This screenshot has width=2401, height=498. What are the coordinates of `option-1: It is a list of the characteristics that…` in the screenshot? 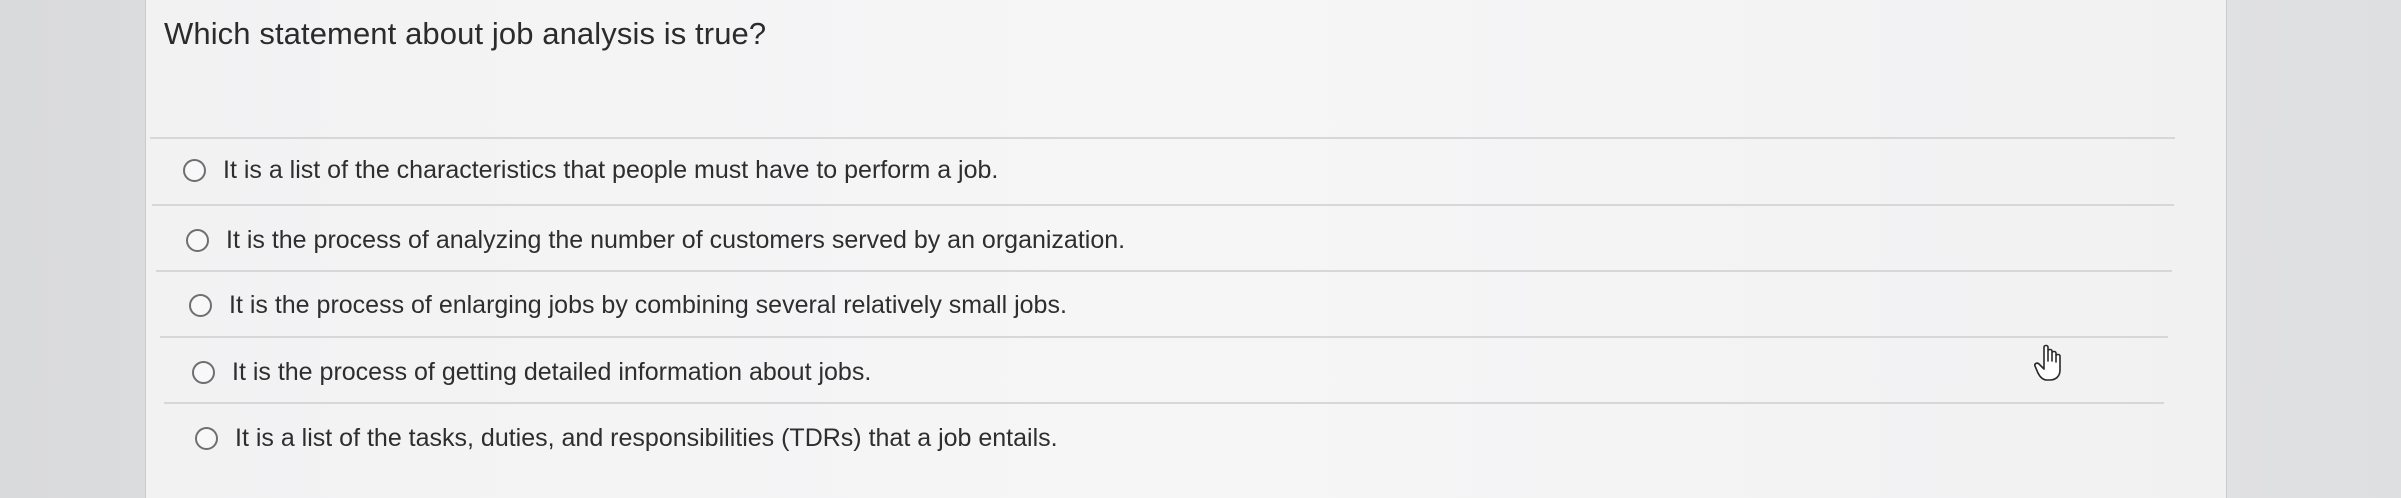 It's located at (590, 170).